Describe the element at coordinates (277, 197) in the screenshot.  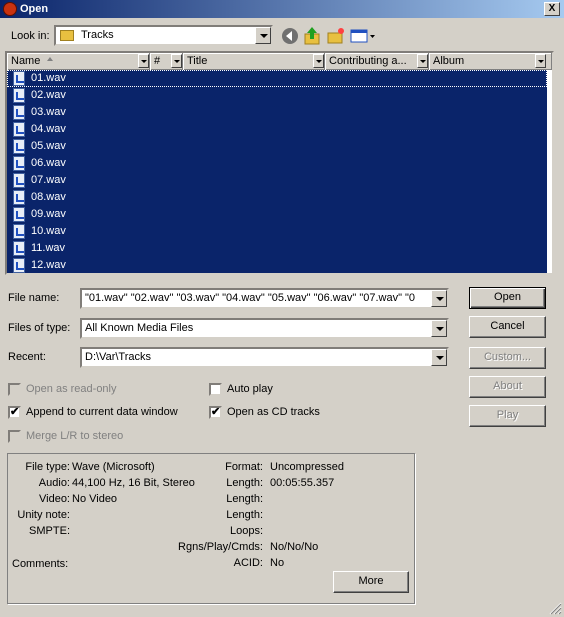
I see `list-item: 08.wav` at that location.